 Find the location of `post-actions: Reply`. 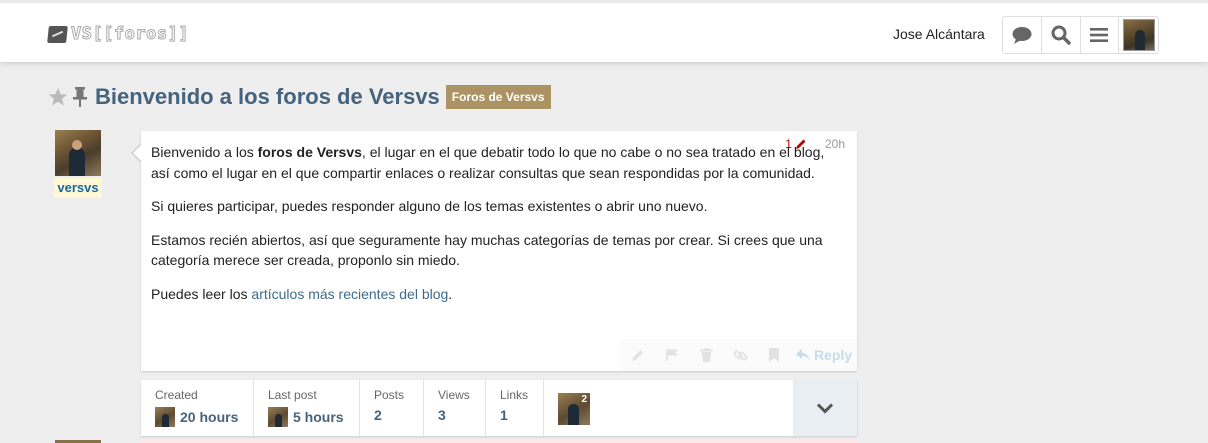

post-actions: Reply is located at coordinates (739, 355).